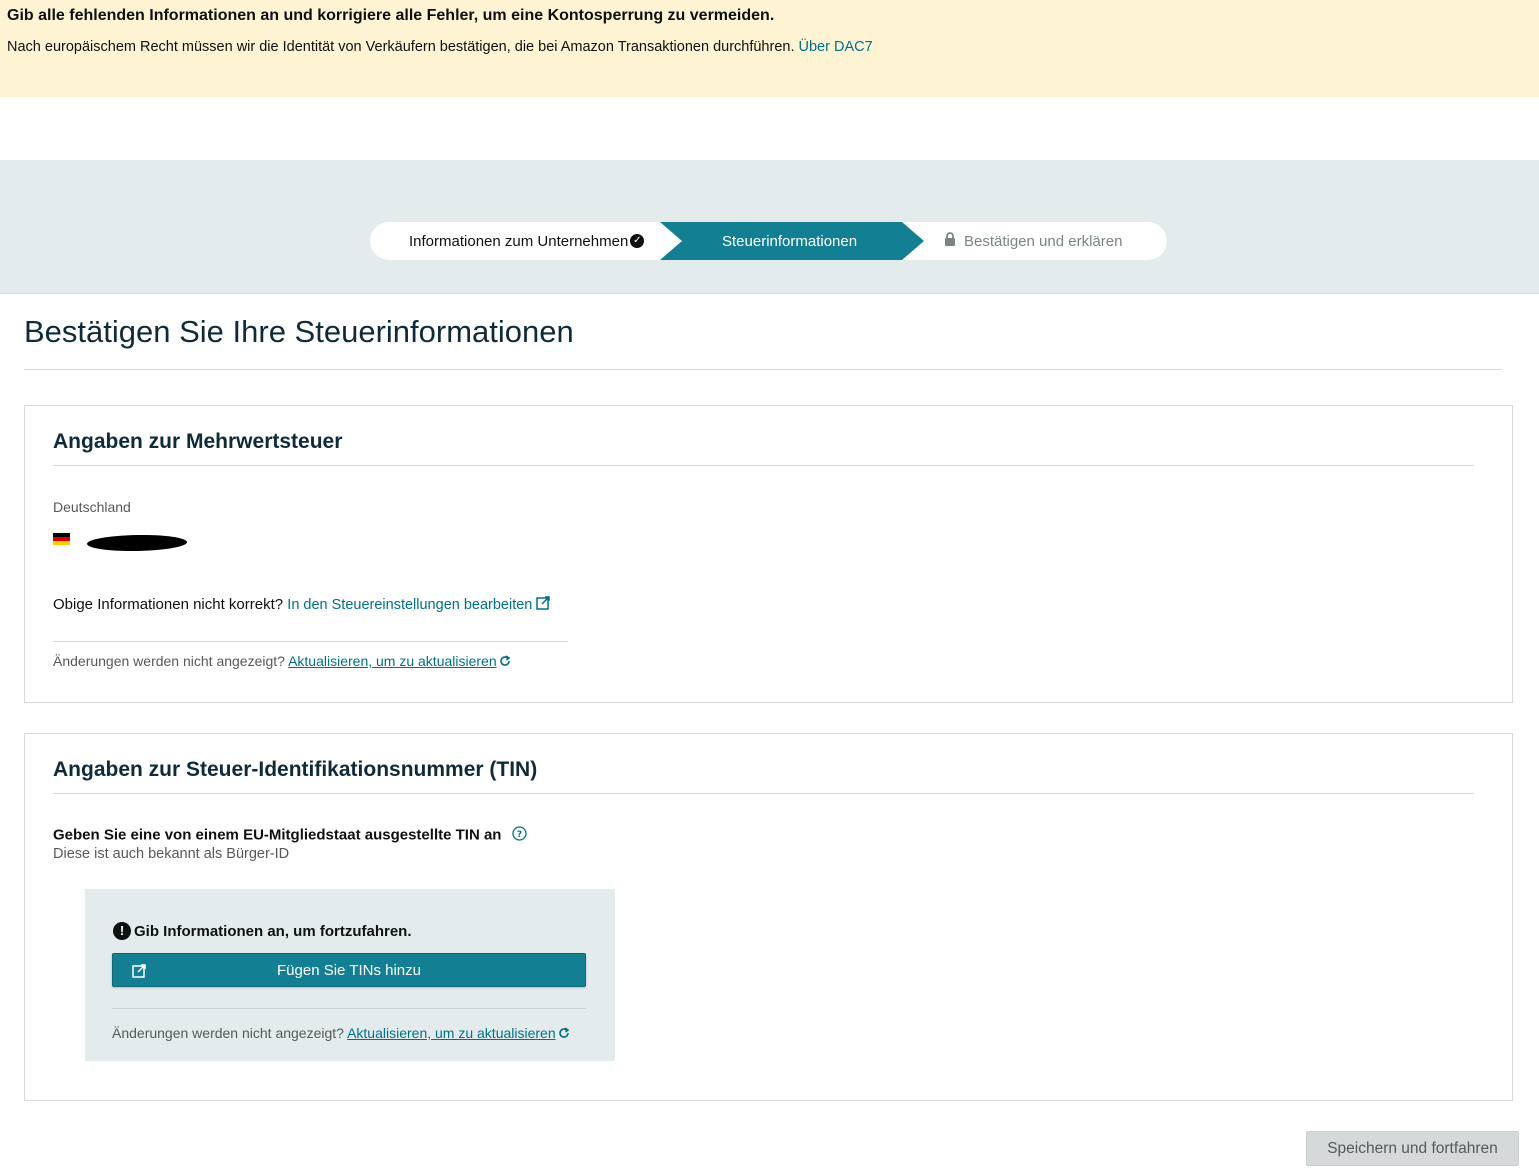 This screenshot has width=1539, height=1175. Describe the element at coordinates (637, 241) in the screenshot. I see `check-circle-icon: ✓` at that location.